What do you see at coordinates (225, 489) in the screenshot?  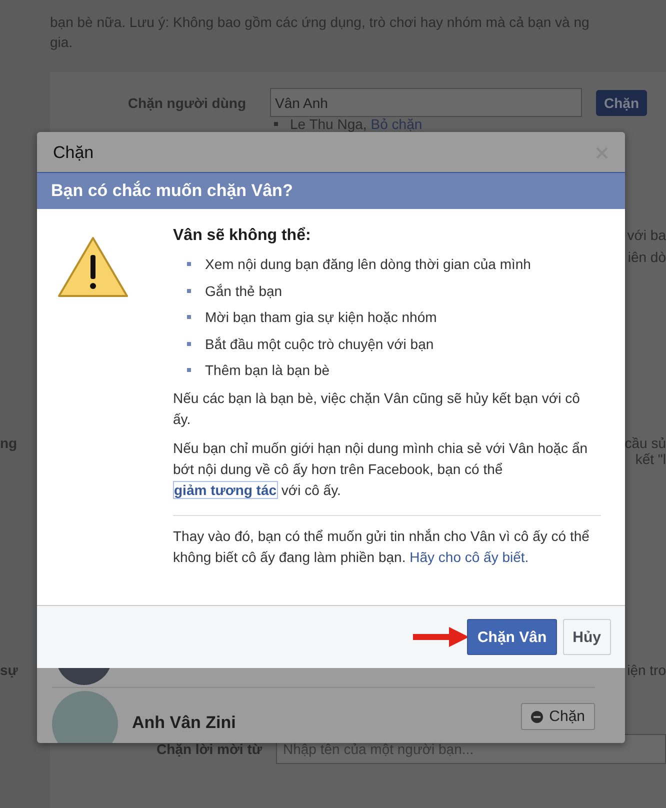 I see `reduce-interaction-link: giảm tương tác` at bounding box center [225, 489].